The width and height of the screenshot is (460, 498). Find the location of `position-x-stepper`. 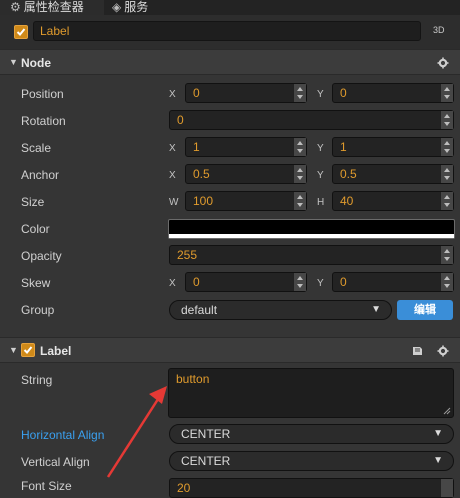

position-x-stepper is located at coordinates (299, 93).